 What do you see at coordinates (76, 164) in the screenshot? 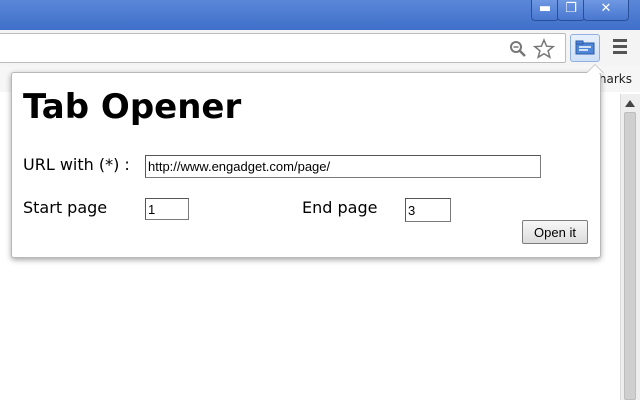
I see `url-label: URL with (*) :` at bounding box center [76, 164].